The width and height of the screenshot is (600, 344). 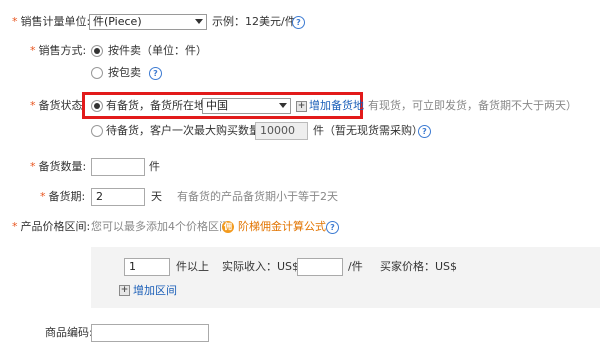 I want to click on sales-unit-label: 销售计量单位:, so click(x=55, y=21).